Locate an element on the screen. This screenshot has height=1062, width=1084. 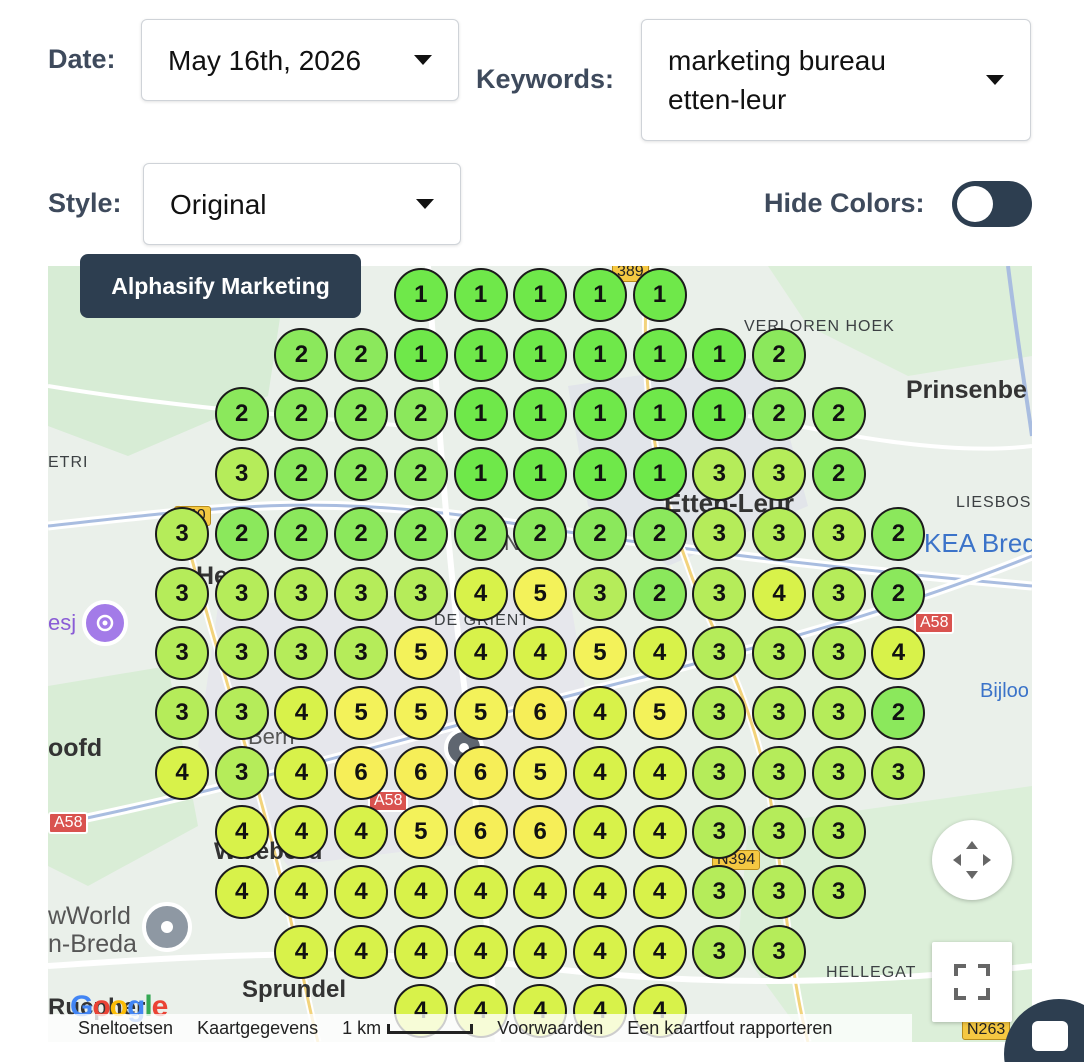
poi-pin-gray is located at coordinates (167, 927).